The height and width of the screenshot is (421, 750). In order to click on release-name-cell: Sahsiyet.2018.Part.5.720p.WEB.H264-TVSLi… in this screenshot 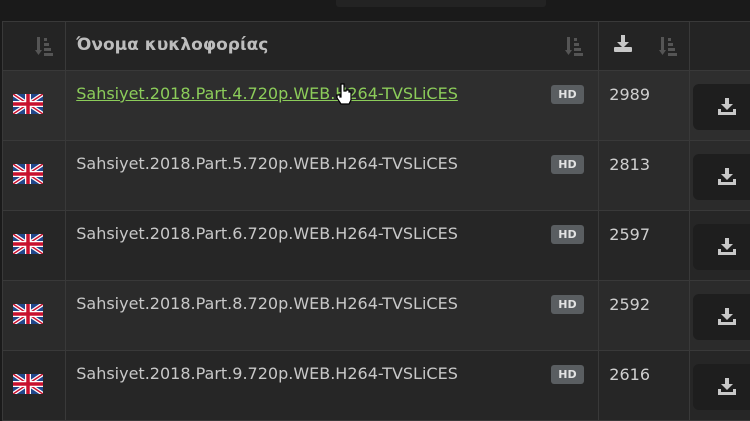, I will do `click(332, 176)`.